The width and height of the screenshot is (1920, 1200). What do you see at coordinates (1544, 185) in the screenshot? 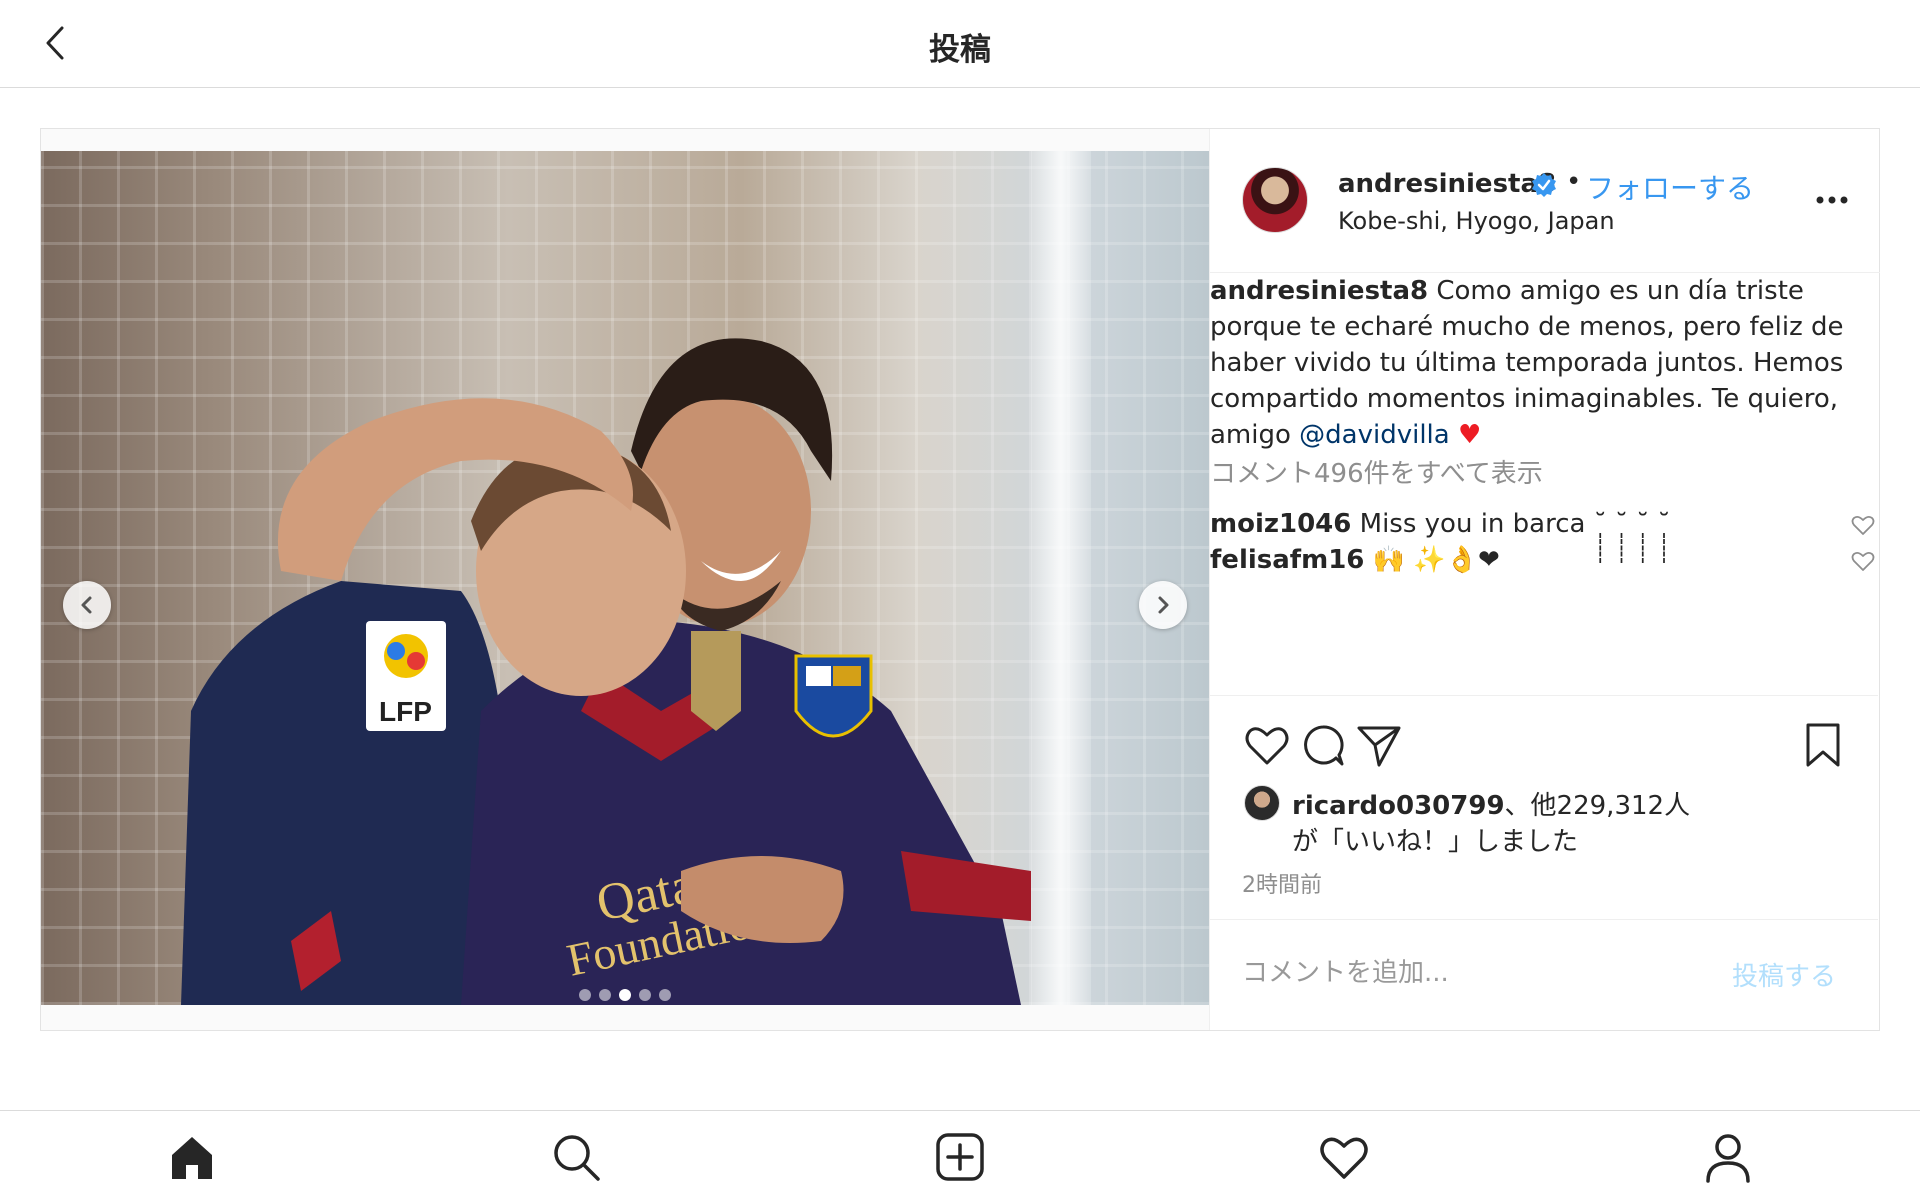
I see `verified-badge-icon` at bounding box center [1544, 185].